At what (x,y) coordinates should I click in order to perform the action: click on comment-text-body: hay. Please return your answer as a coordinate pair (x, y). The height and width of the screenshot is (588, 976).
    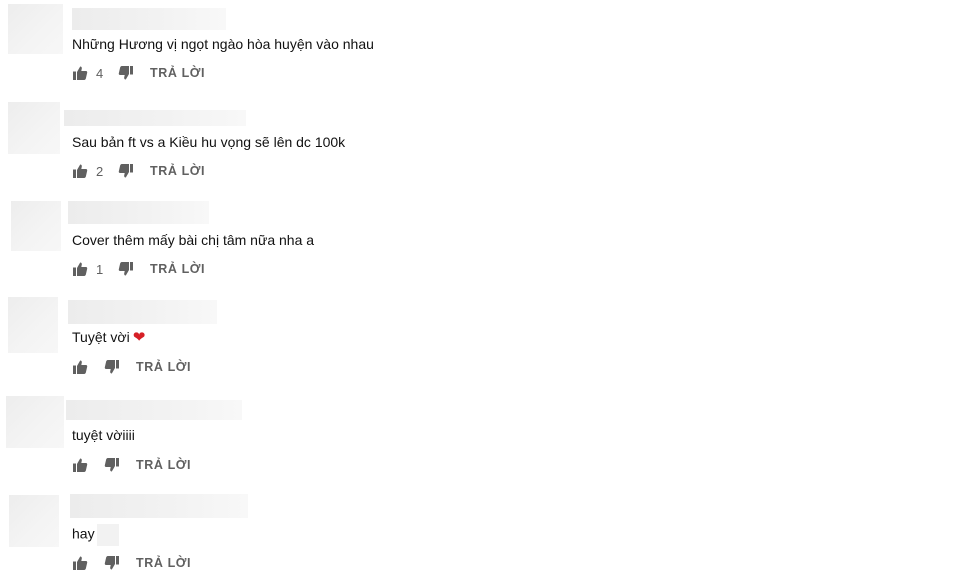
    Looking at the image, I should click on (83, 533).